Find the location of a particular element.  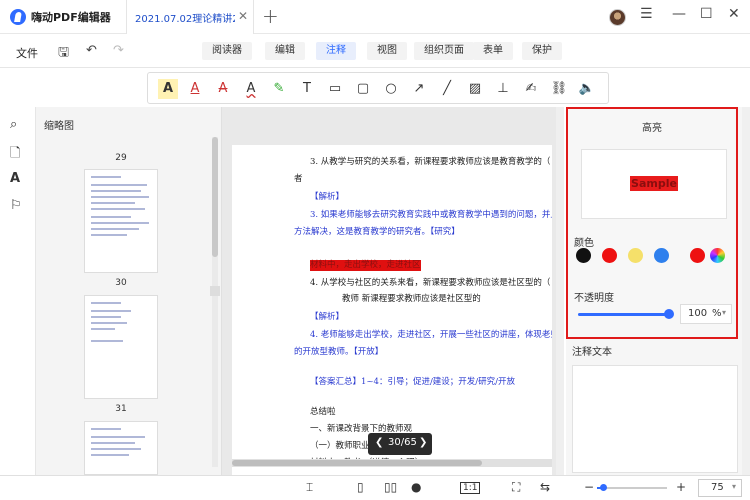

doc-line: 3. 从教学与研究的关系看，新课程要求教师应该是教育教学的（ is located at coordinates (430, 162).